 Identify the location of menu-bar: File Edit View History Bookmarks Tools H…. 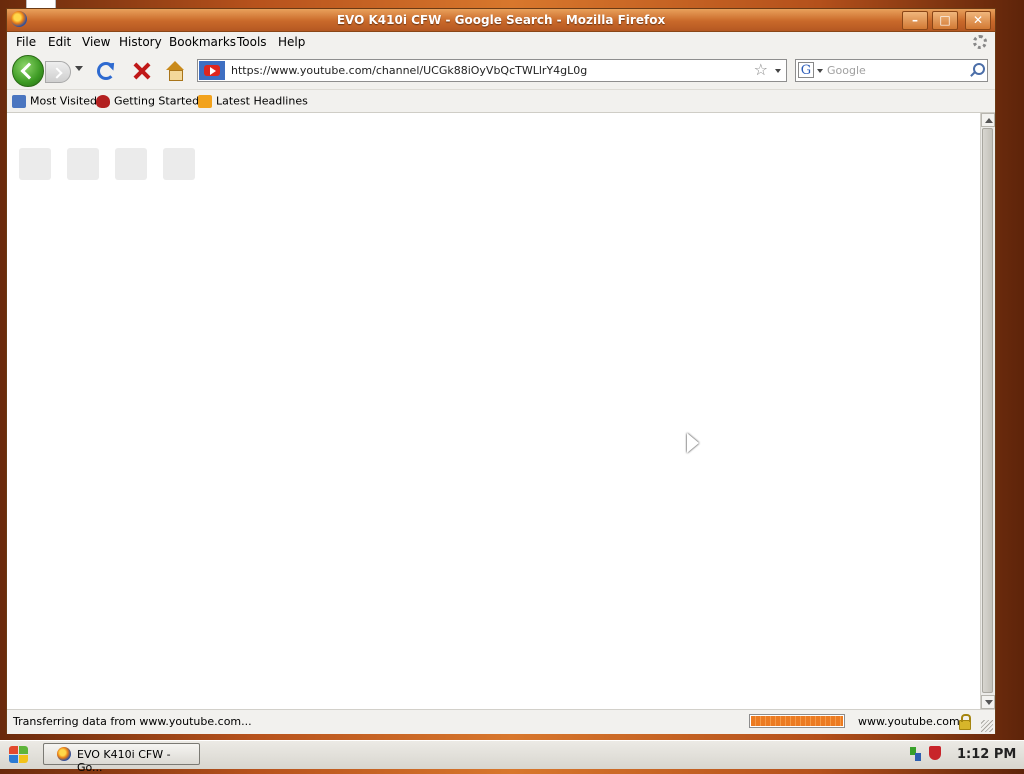
(501, 42).